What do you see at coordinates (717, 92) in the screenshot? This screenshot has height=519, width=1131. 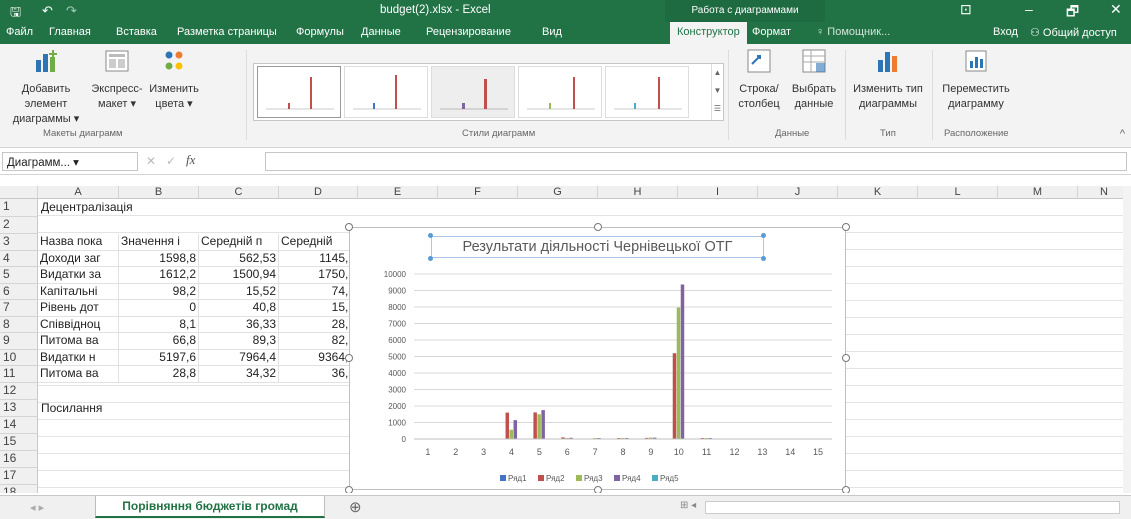 I see `gallery-scroll: ▲ ▼ ☰` at bounding box center [717, 92].